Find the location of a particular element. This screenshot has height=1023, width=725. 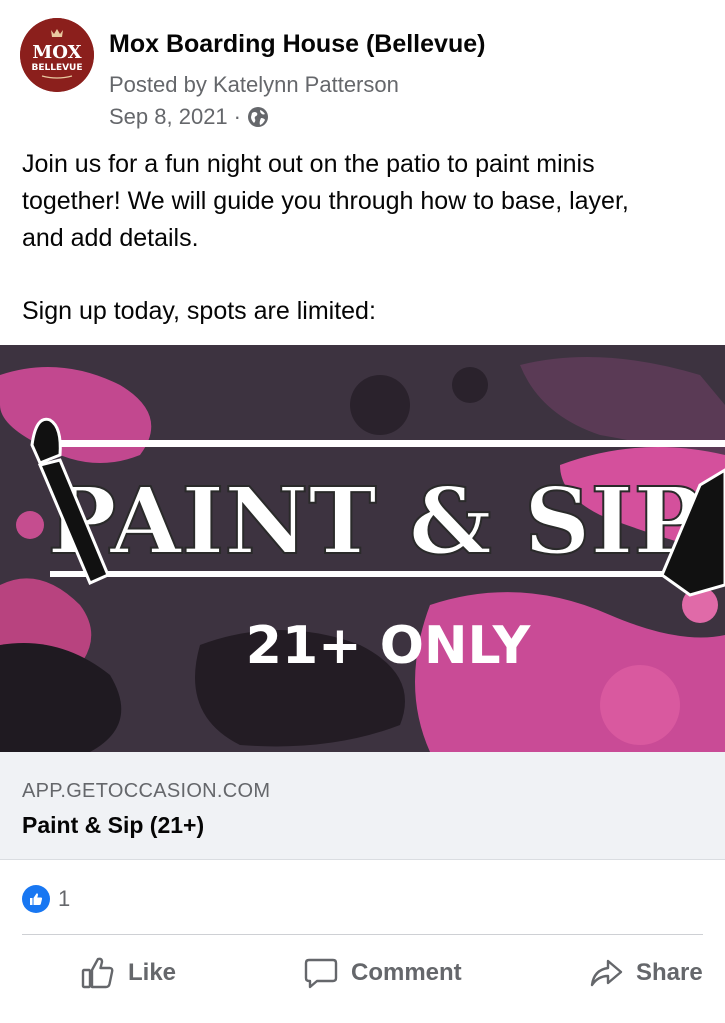

avatar-line2: BELLEVUE is located at coordinates (56, 68).